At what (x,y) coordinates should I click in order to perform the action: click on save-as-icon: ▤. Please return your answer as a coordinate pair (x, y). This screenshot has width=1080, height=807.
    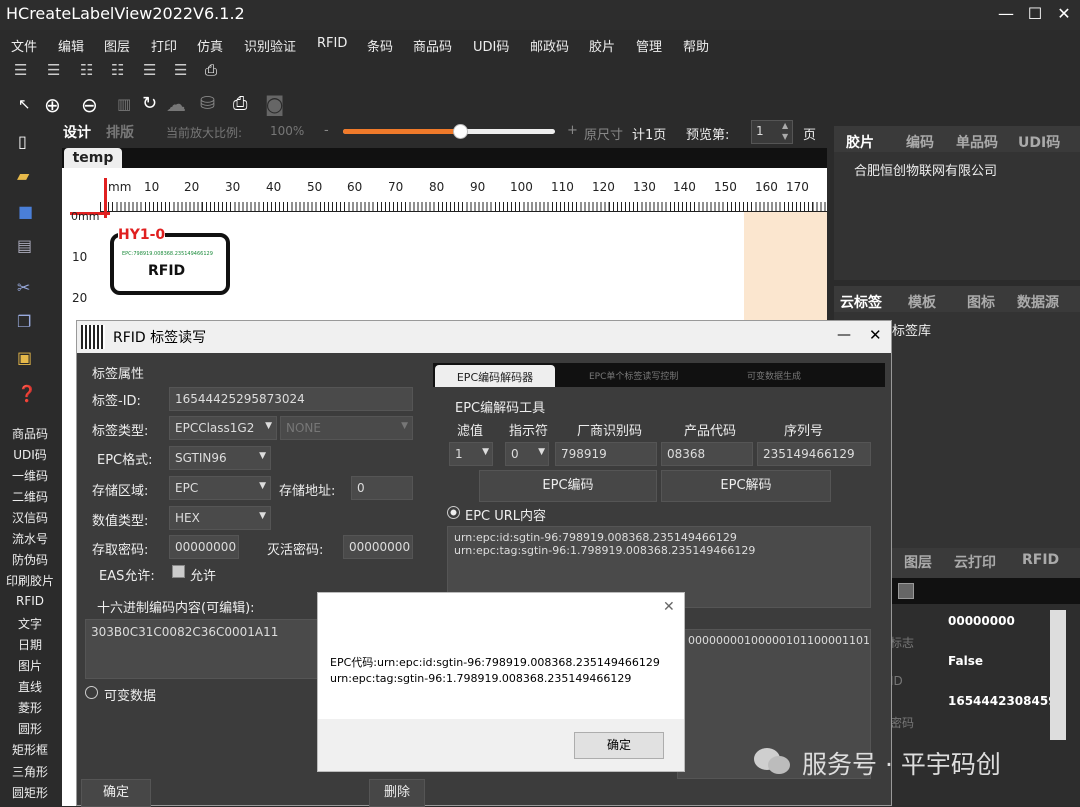
    Looking at the image, I should click on (24, 245).